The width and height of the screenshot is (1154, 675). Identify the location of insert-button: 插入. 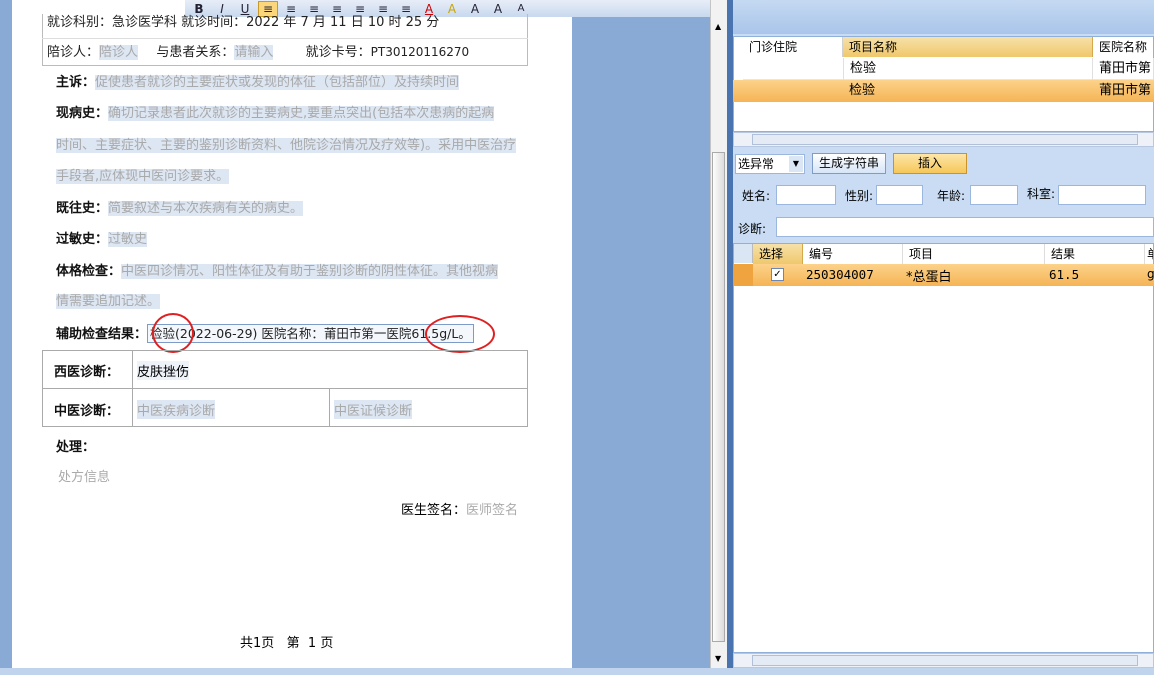
(930, 163).